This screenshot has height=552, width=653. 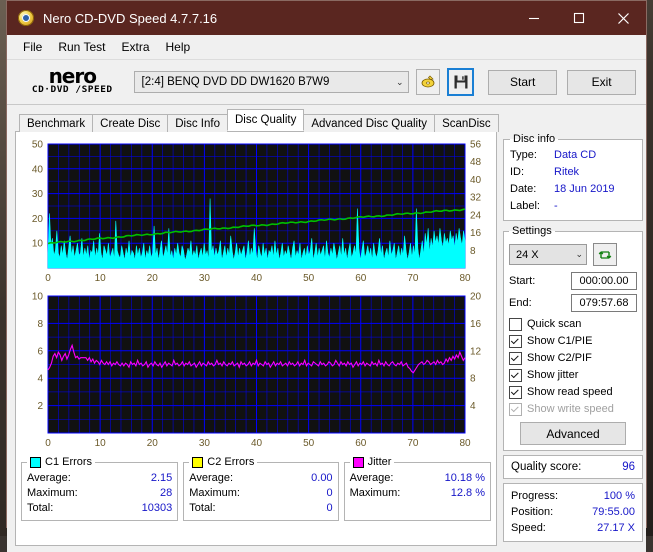 I want to click on checkbox-show-write-speed: Show write speed, so click(x=573, y=409).